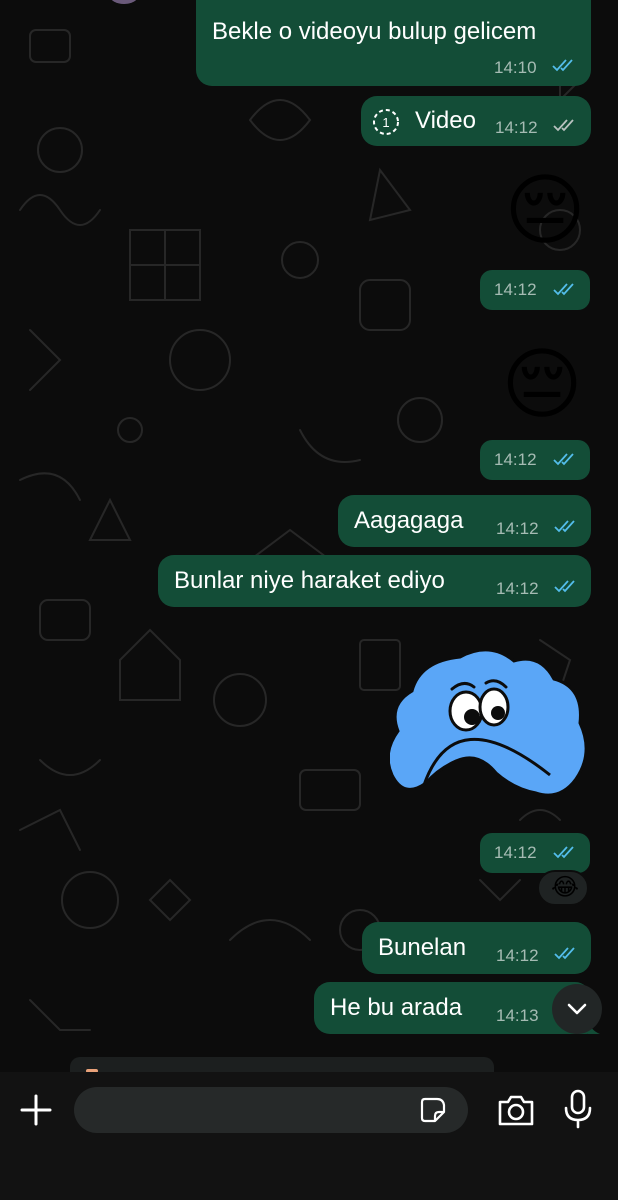  What do you see at coordinates (445, 120) in the screenshot?
I see `message-text: Video` at bounding box center [445, 120].